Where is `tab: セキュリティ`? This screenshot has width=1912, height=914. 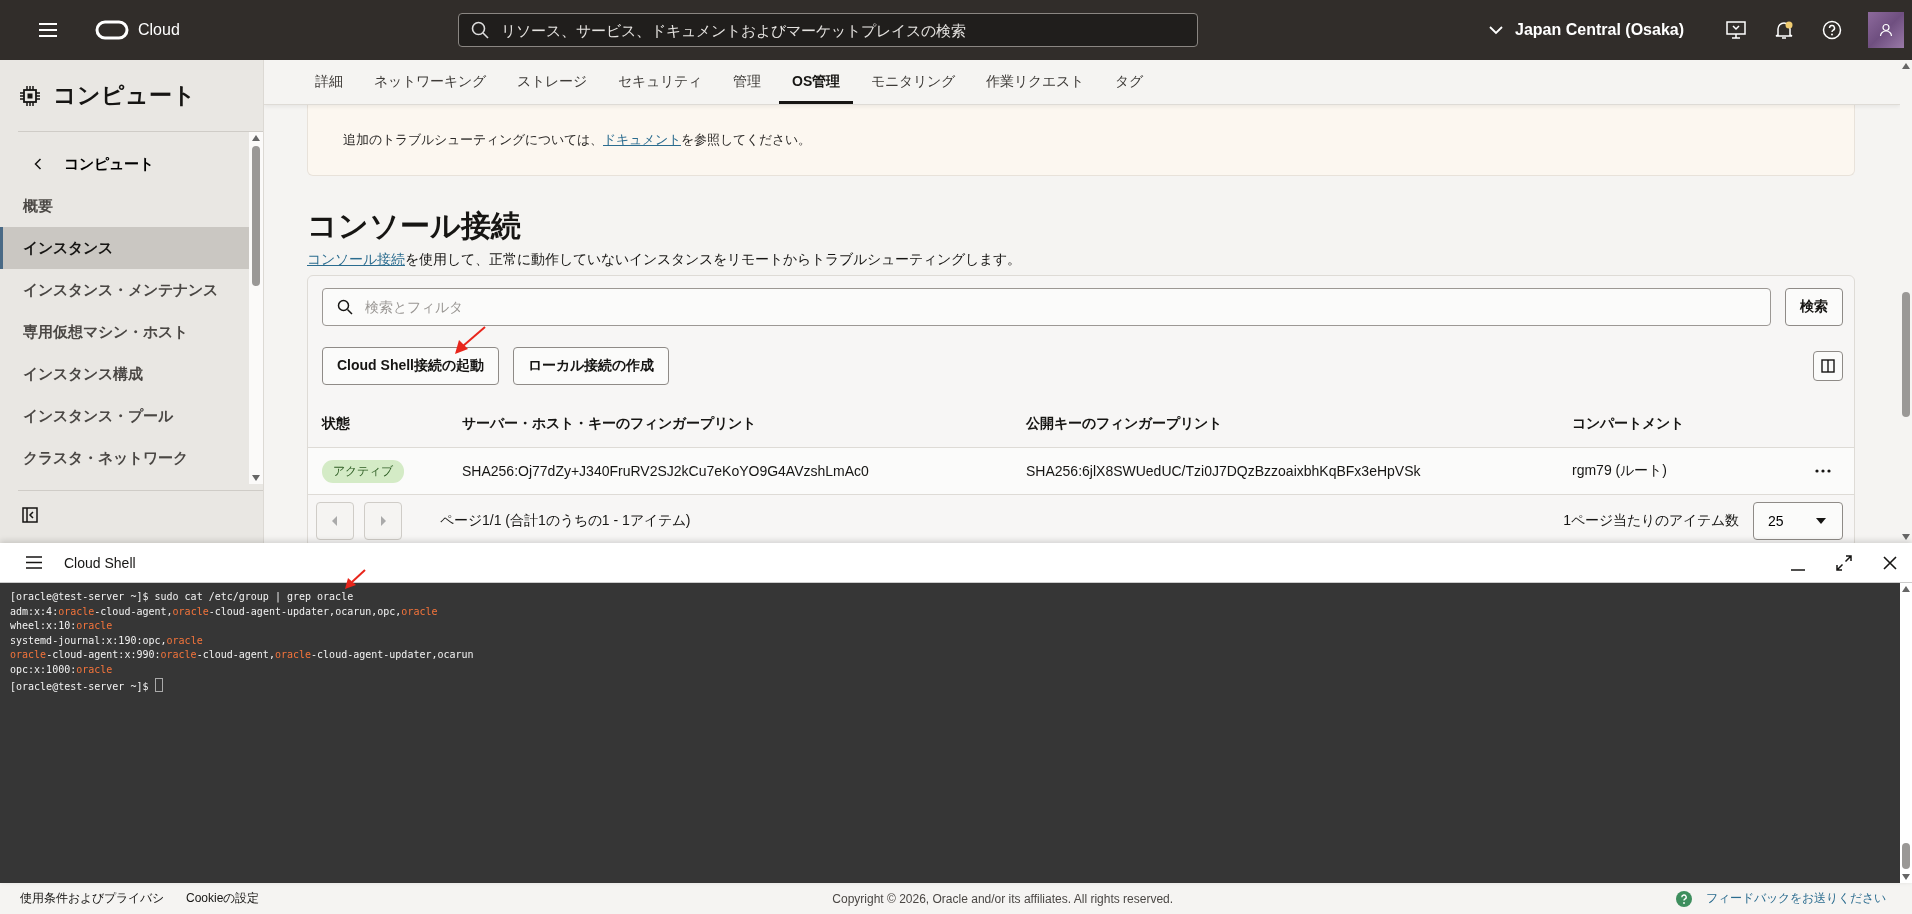
tab: セキュリティ is located at coordinates (660, 82).